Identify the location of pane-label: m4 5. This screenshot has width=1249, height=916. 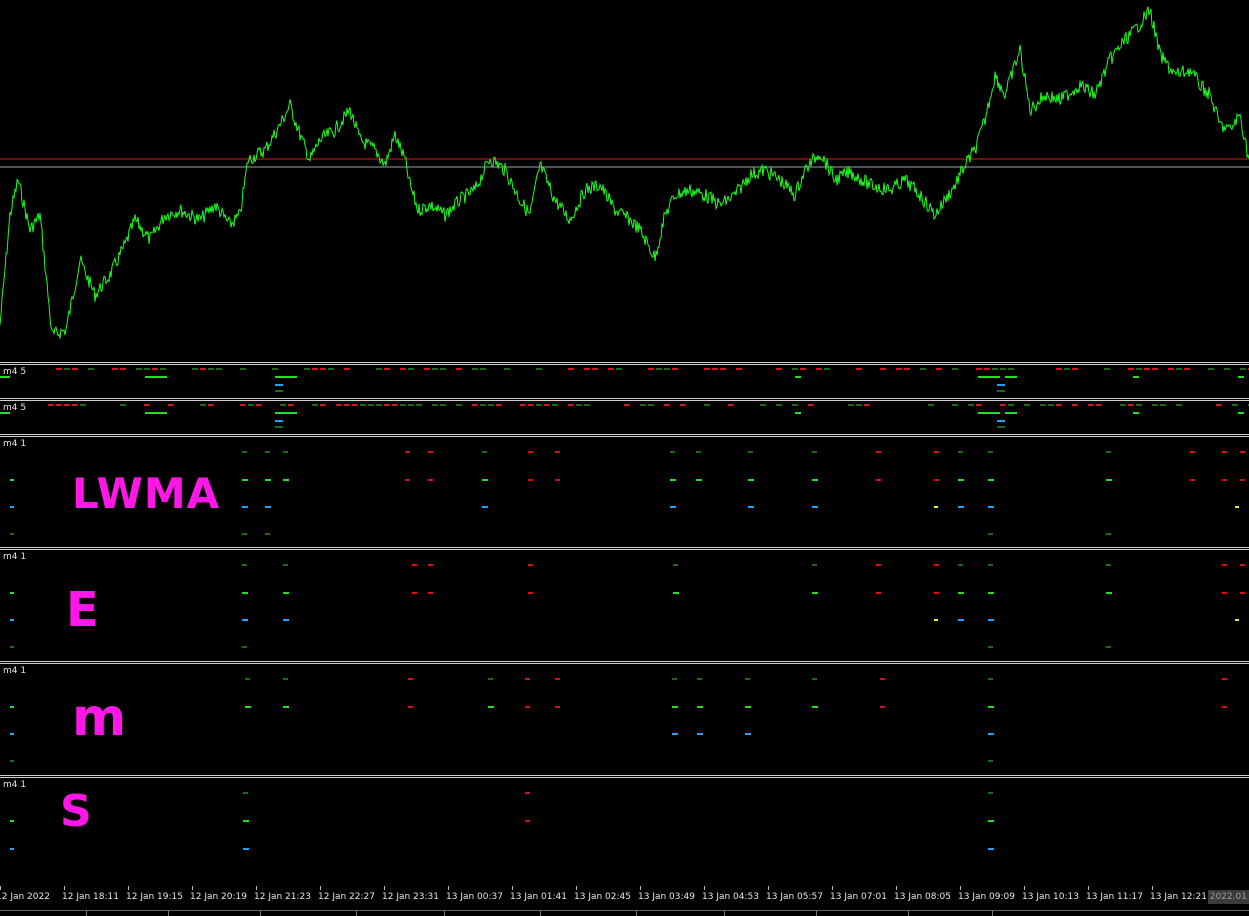
(15, 408).